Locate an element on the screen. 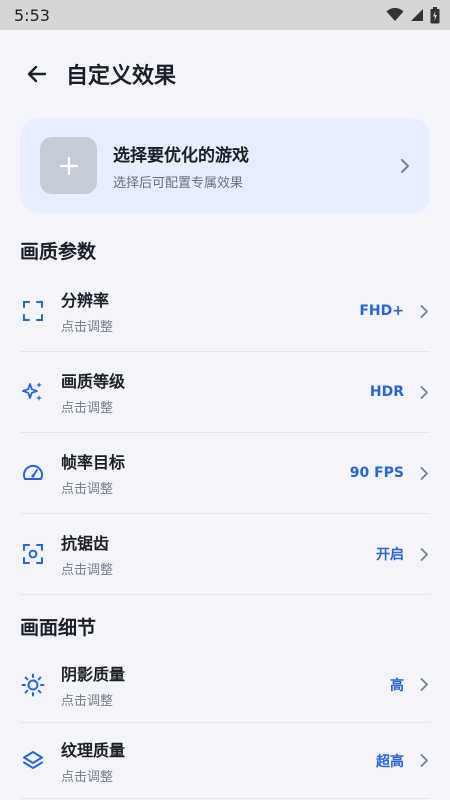 This screenshot has height=800, width=450. setting-row-fps-target: 帧率目标 点击调整 90 FPS is located at coordinates (225, 473).